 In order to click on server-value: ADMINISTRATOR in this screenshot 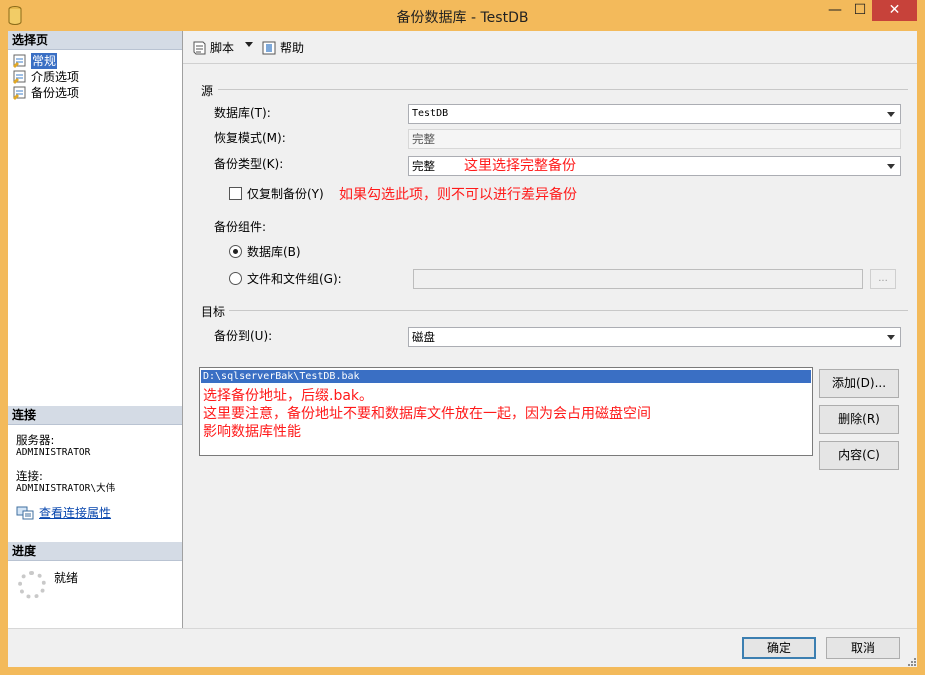, I will do `click(53, 452)`.